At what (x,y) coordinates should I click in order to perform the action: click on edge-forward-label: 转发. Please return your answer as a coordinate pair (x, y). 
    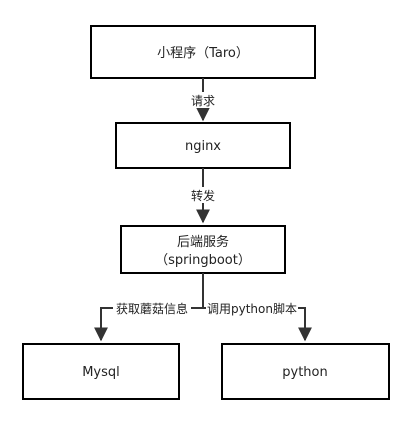
    Looking at the image, I should click on (203, 195).